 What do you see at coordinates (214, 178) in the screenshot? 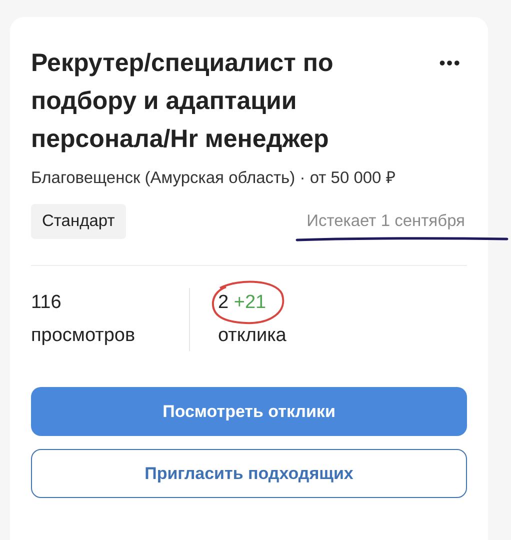
I see `location-salary: Благовещенск (Амурская область) · от 50 000 ₽` at bounding box center [214, 178].